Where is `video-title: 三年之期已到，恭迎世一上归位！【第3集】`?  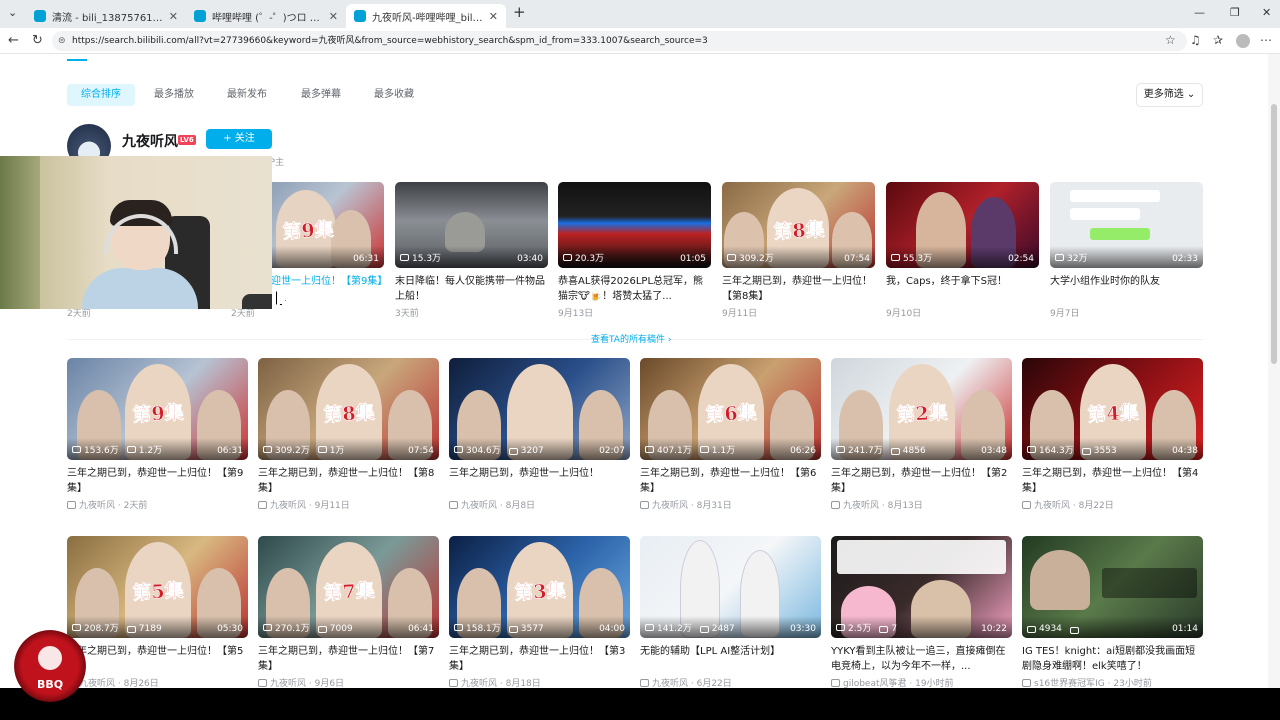 video-title: 三年之期已到，恭迎世一上归位！【第3集】 is located at coordinates (539, 659).